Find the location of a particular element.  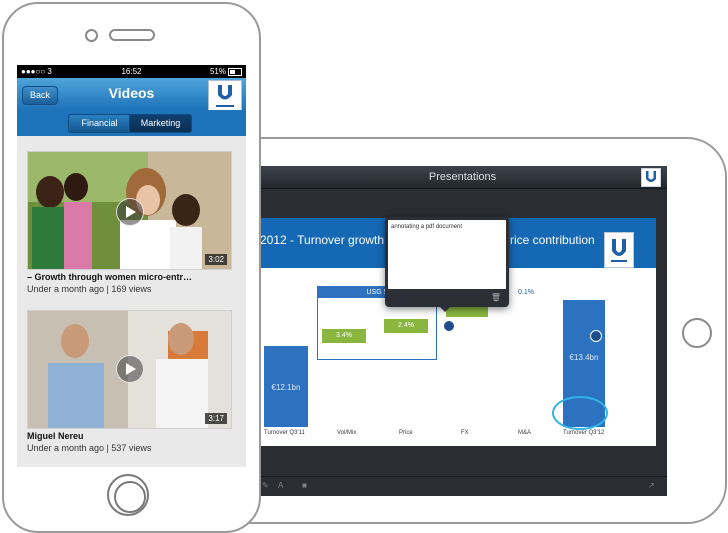

segment-marketing: Marketing is located at coordinates (160, 123).